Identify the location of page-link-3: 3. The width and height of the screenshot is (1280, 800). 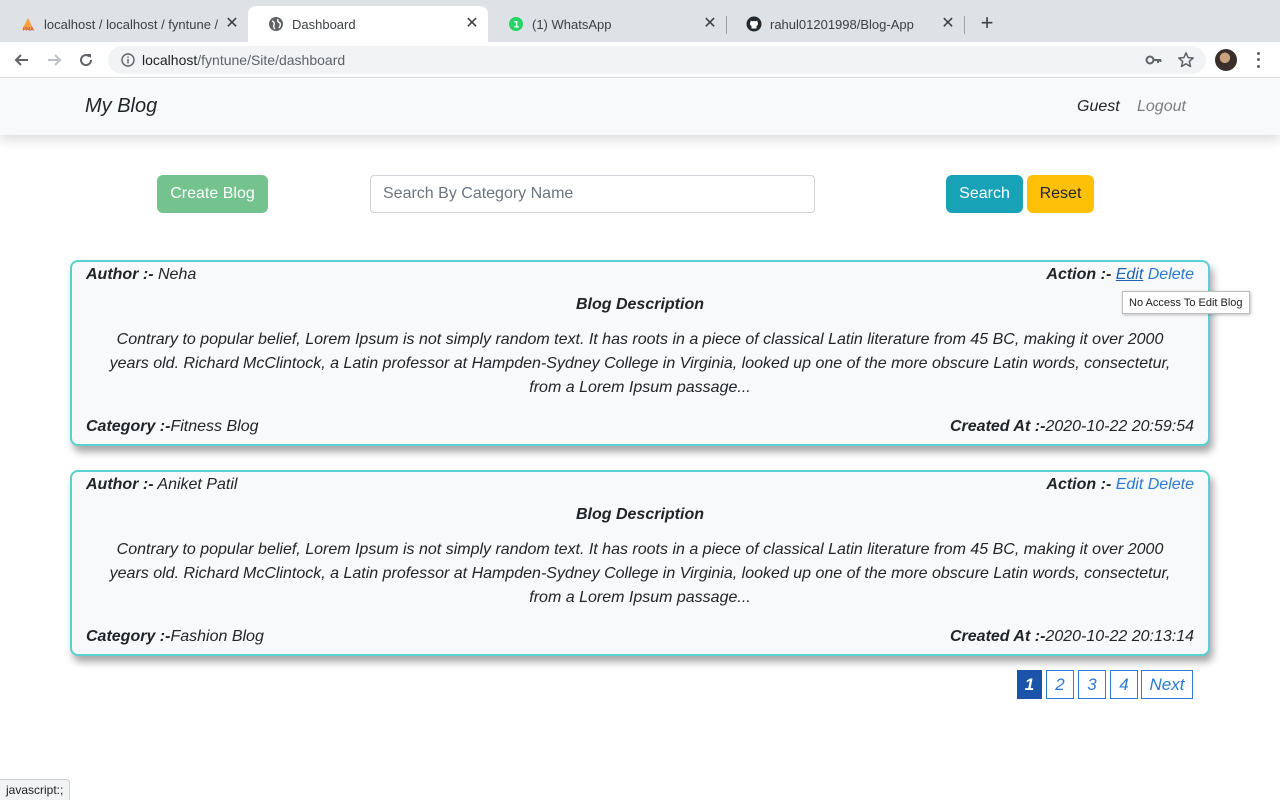
(1092, 684).